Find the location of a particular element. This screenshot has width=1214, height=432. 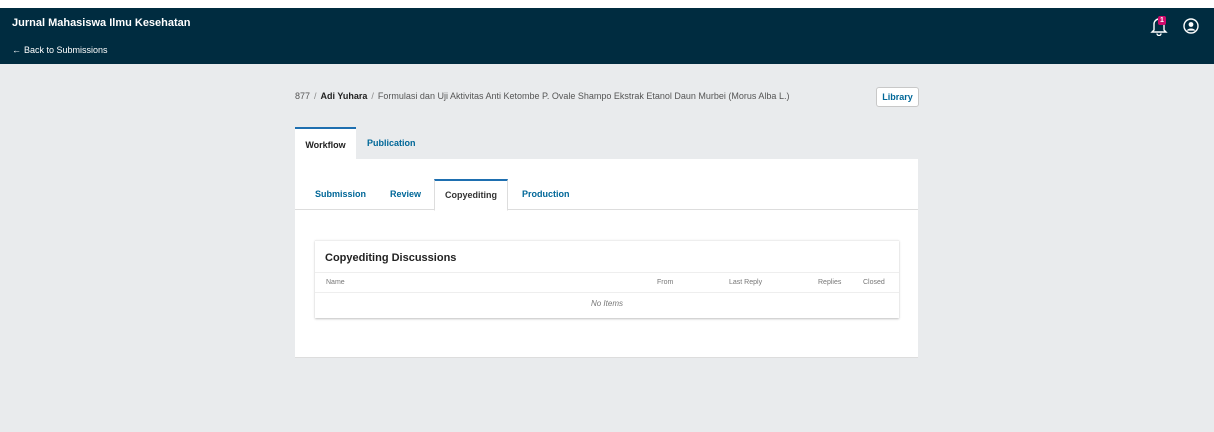

tab-copyediting: Copyediting is located at coordinates (471, 195).